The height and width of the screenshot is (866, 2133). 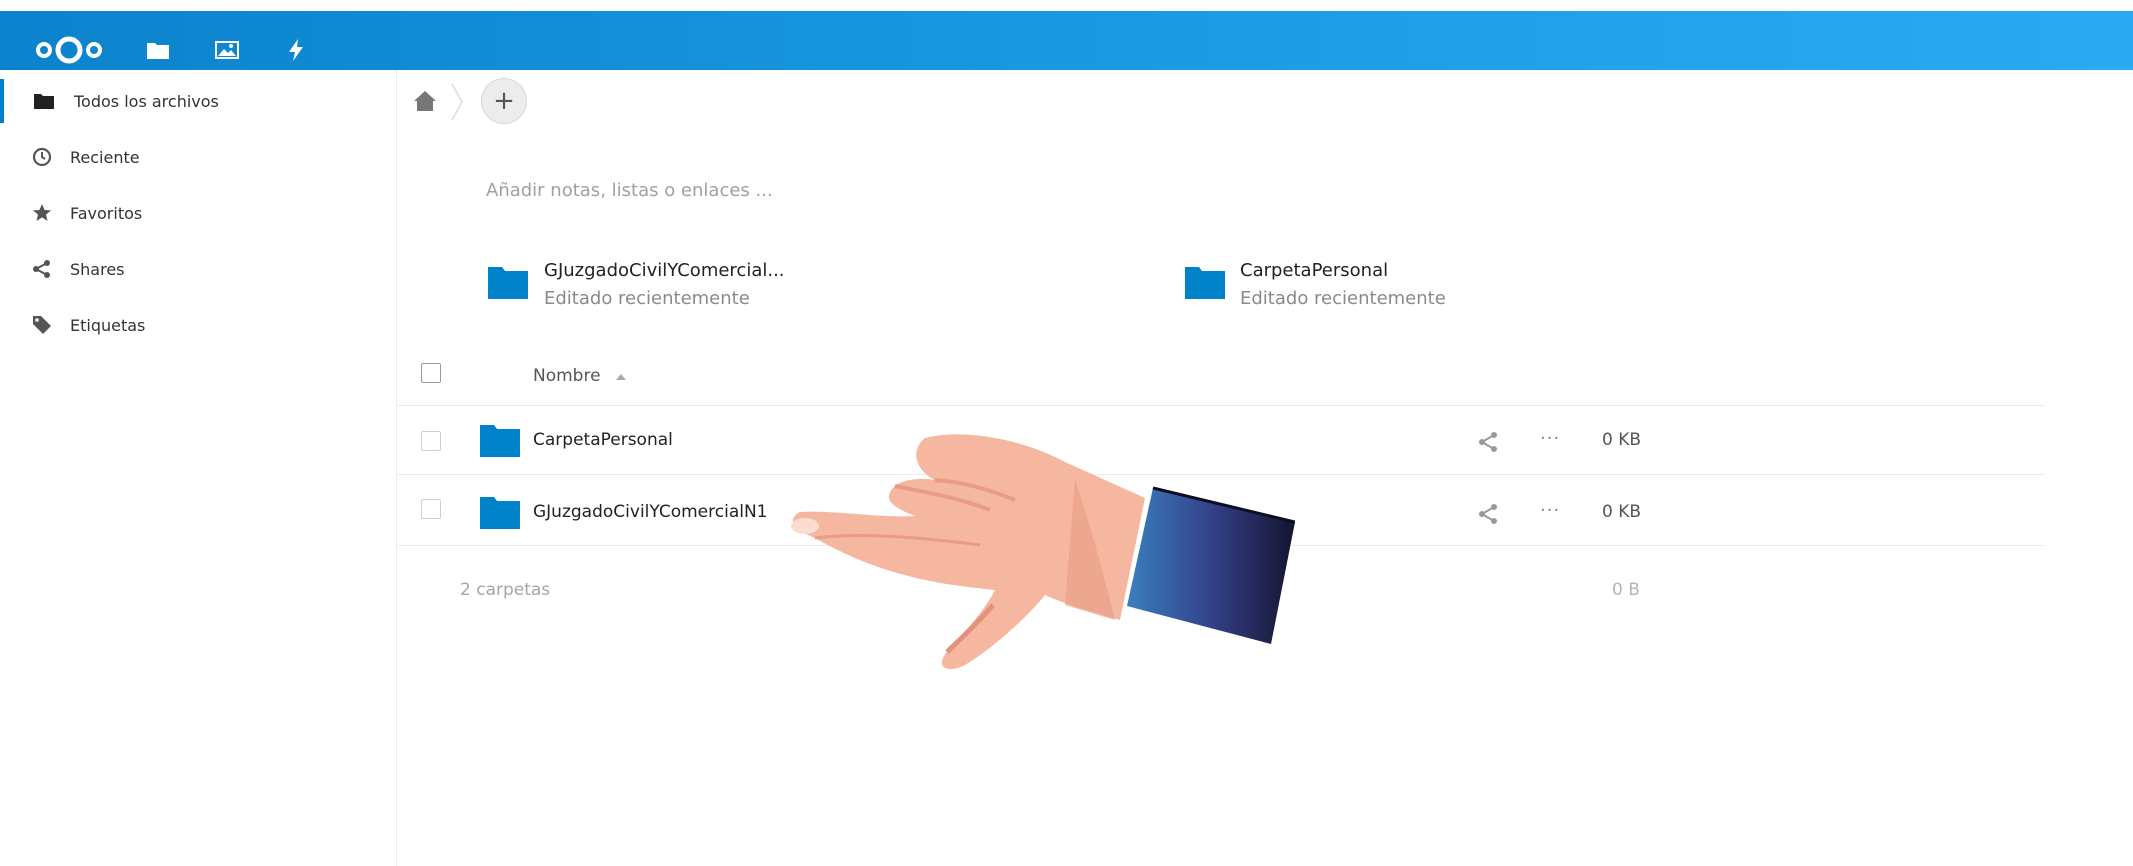 I want to click on add-new-button: +, so click(x=504, y=101).